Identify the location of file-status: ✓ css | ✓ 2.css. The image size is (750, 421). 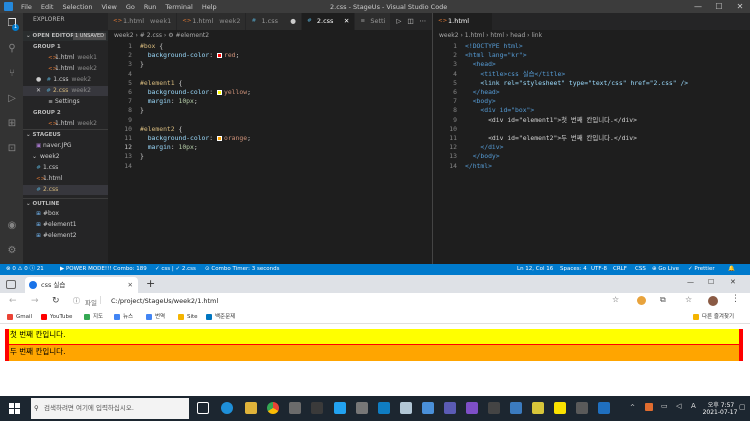
(175, 269).